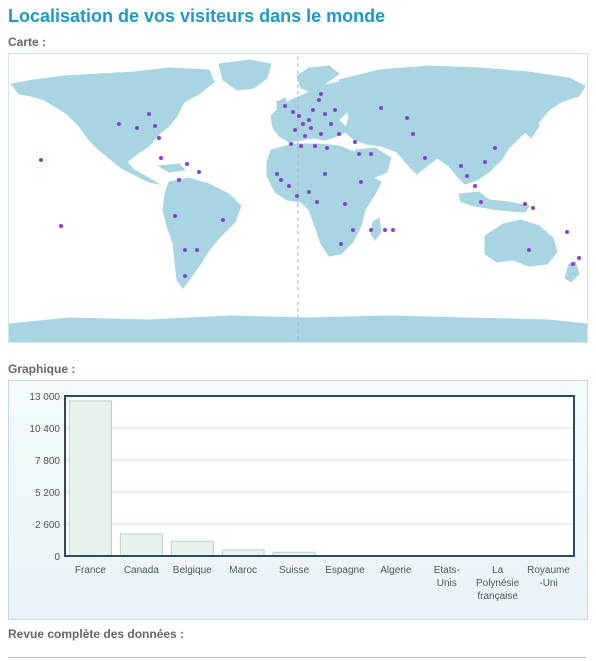 This screenshot has width=596, height=661. What do you see at coordinates (243, 570) in the screenshot?
I see `x-tick-label: Maroc` at bounding box center [243, 570].